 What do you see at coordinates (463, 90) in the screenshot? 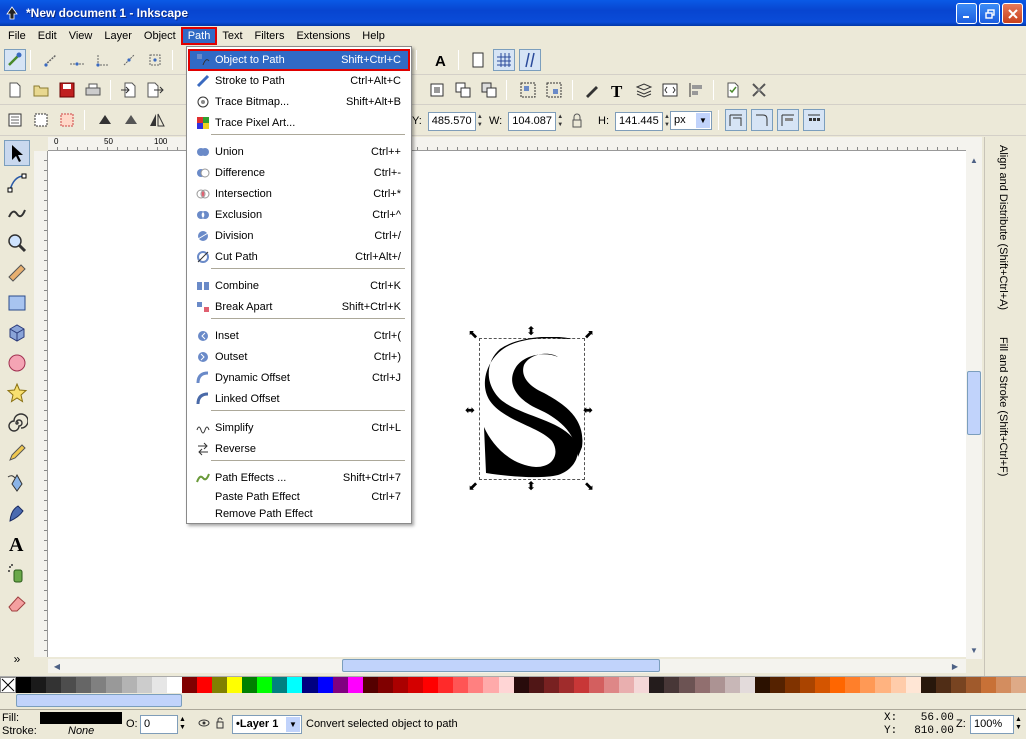
I see `duplicate-button` at bounding box center [463, 90].